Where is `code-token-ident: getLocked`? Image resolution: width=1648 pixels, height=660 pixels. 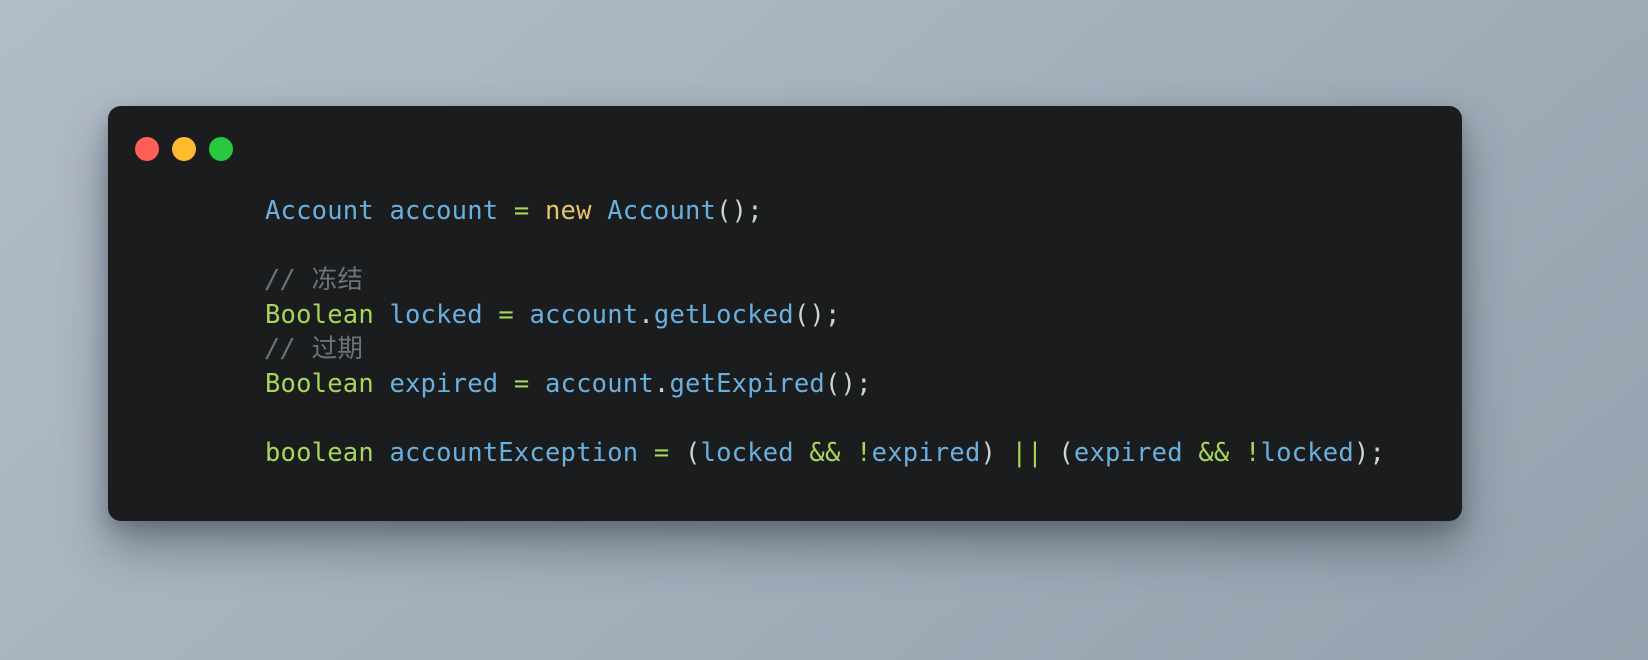
code-token-ident: getLocked is located at coordinates (723, 314).